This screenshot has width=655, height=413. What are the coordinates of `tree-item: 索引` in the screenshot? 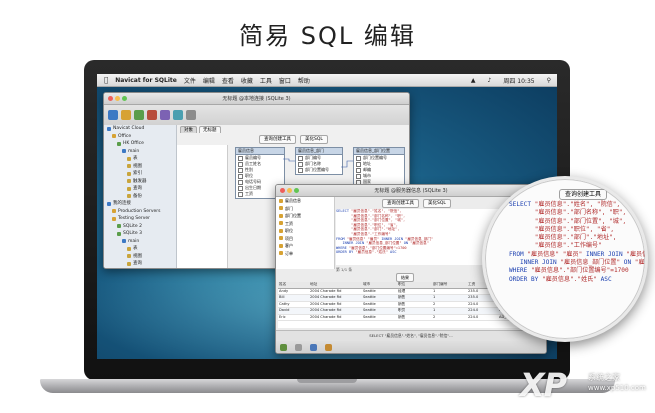 It's located at (140, 174).